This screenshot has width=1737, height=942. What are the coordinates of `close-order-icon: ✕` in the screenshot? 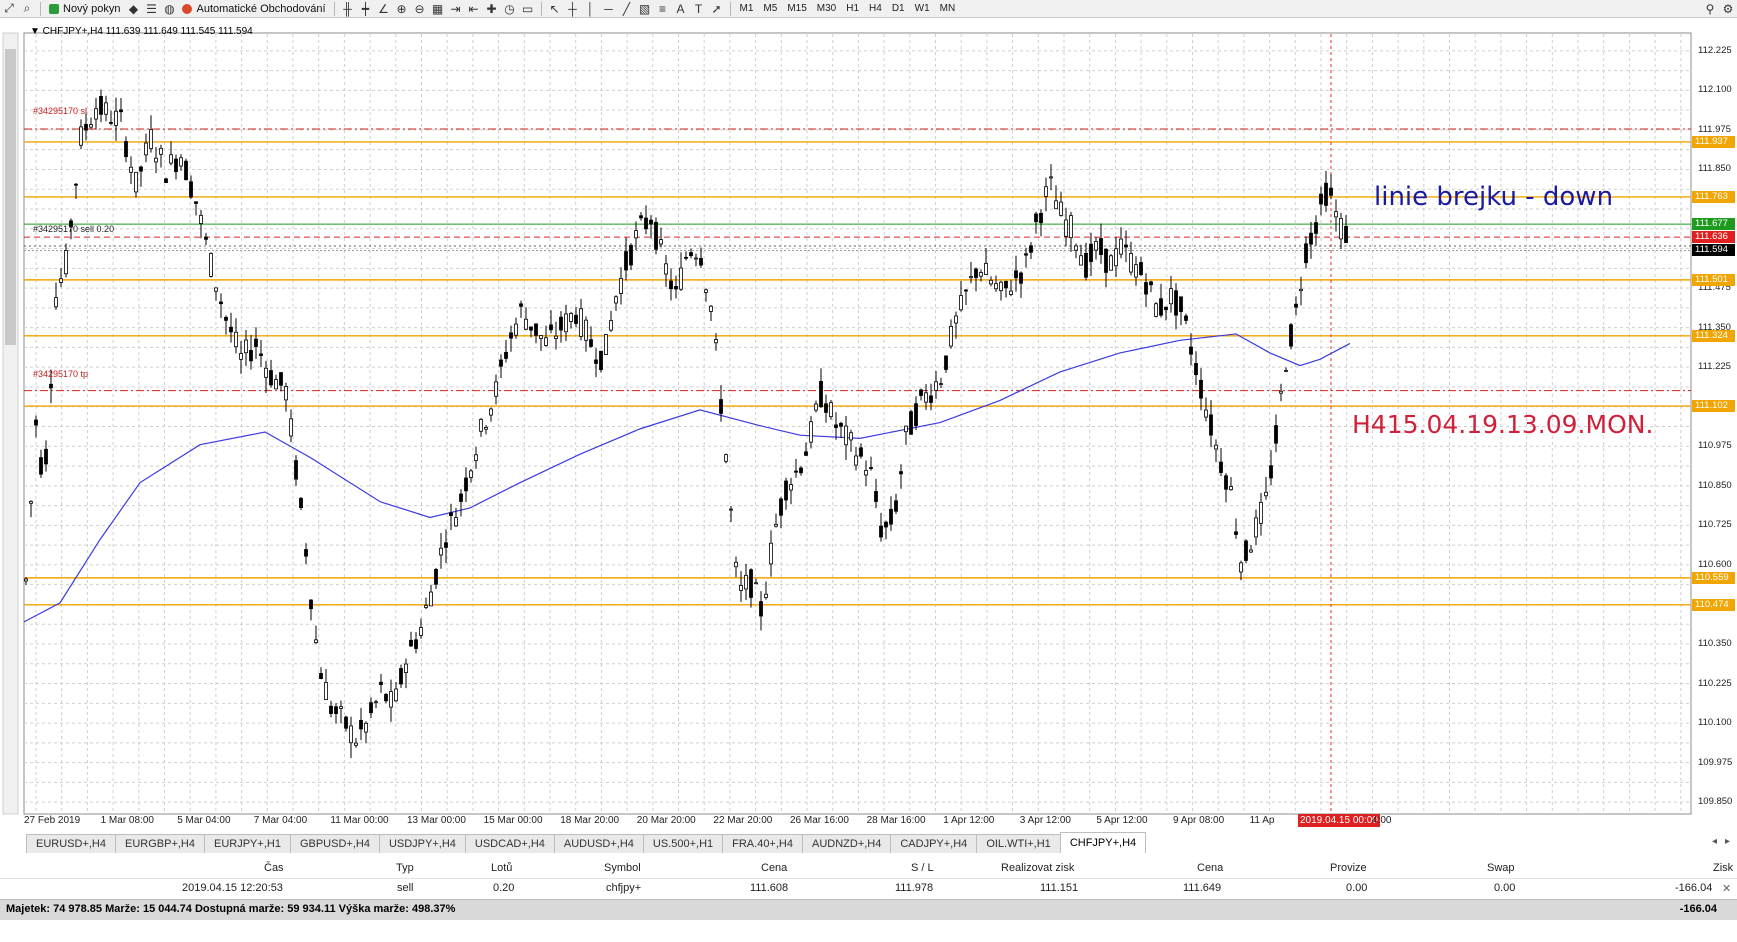 It's located at (1726, 888).